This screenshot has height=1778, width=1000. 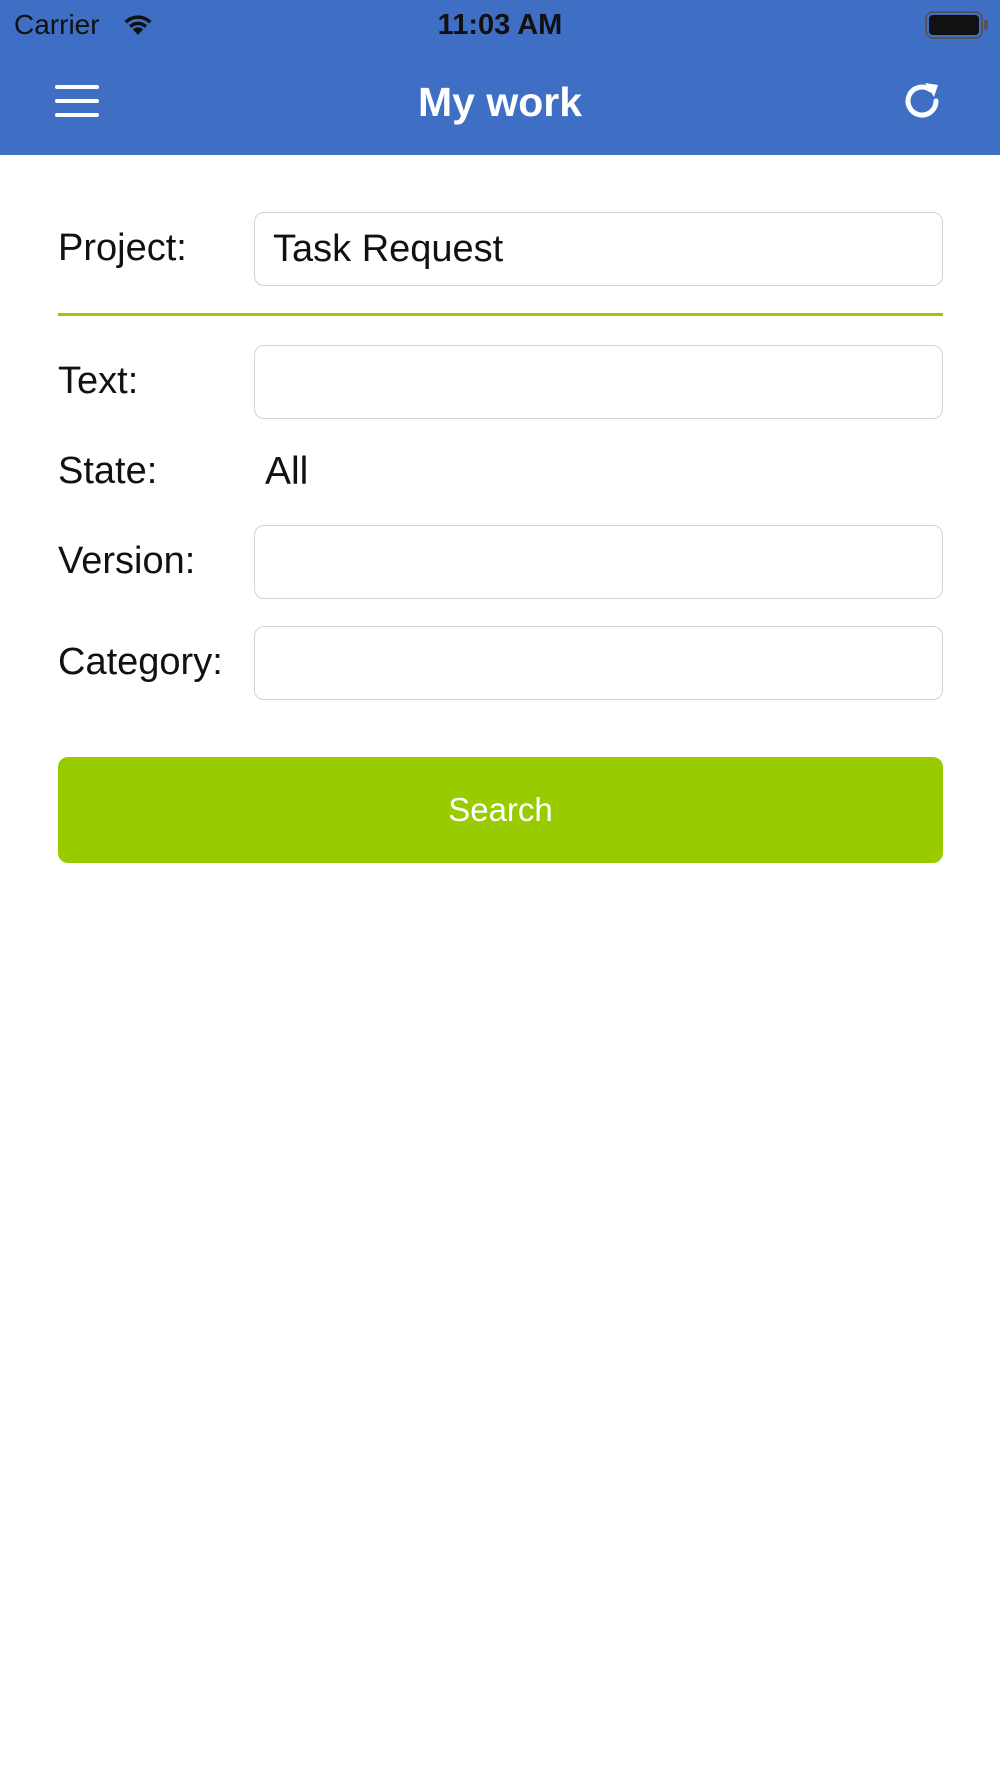 What do you see at coordinates (286, 472) in the screenshot?
I see `state-selector: All` at bounding box center [286, 472].